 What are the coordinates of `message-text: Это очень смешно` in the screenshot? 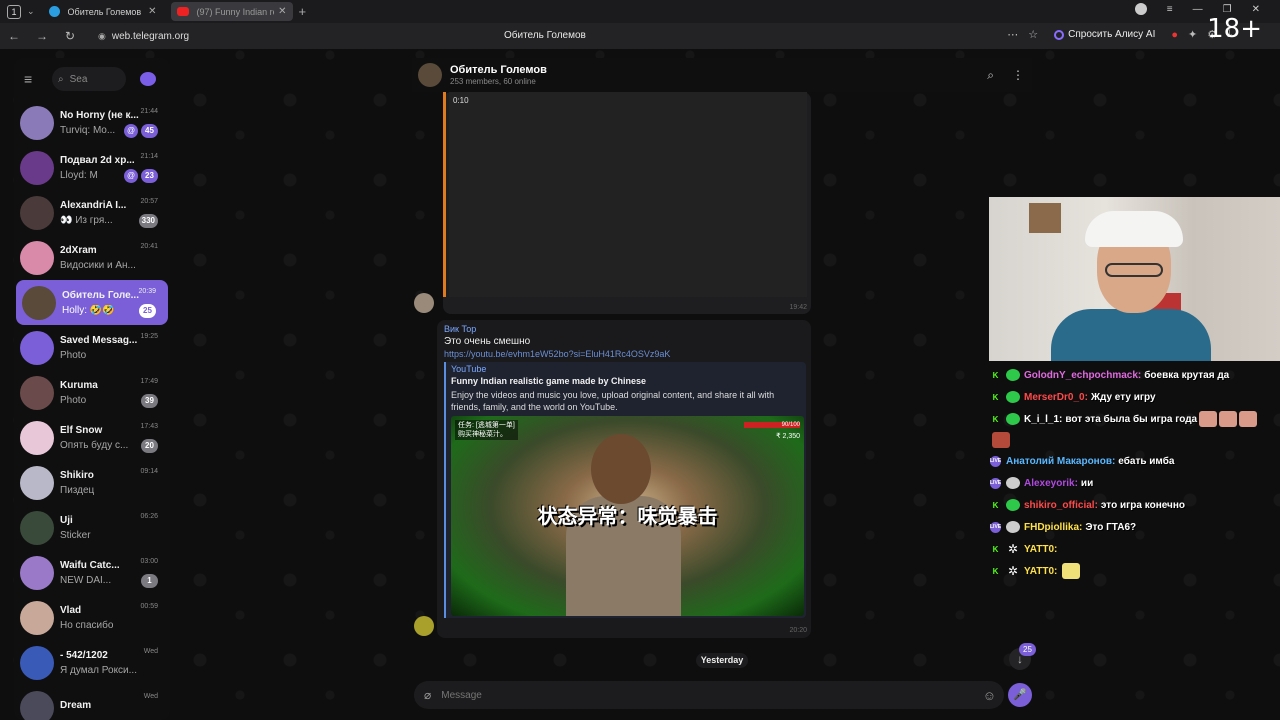 It's located at (487, 341).